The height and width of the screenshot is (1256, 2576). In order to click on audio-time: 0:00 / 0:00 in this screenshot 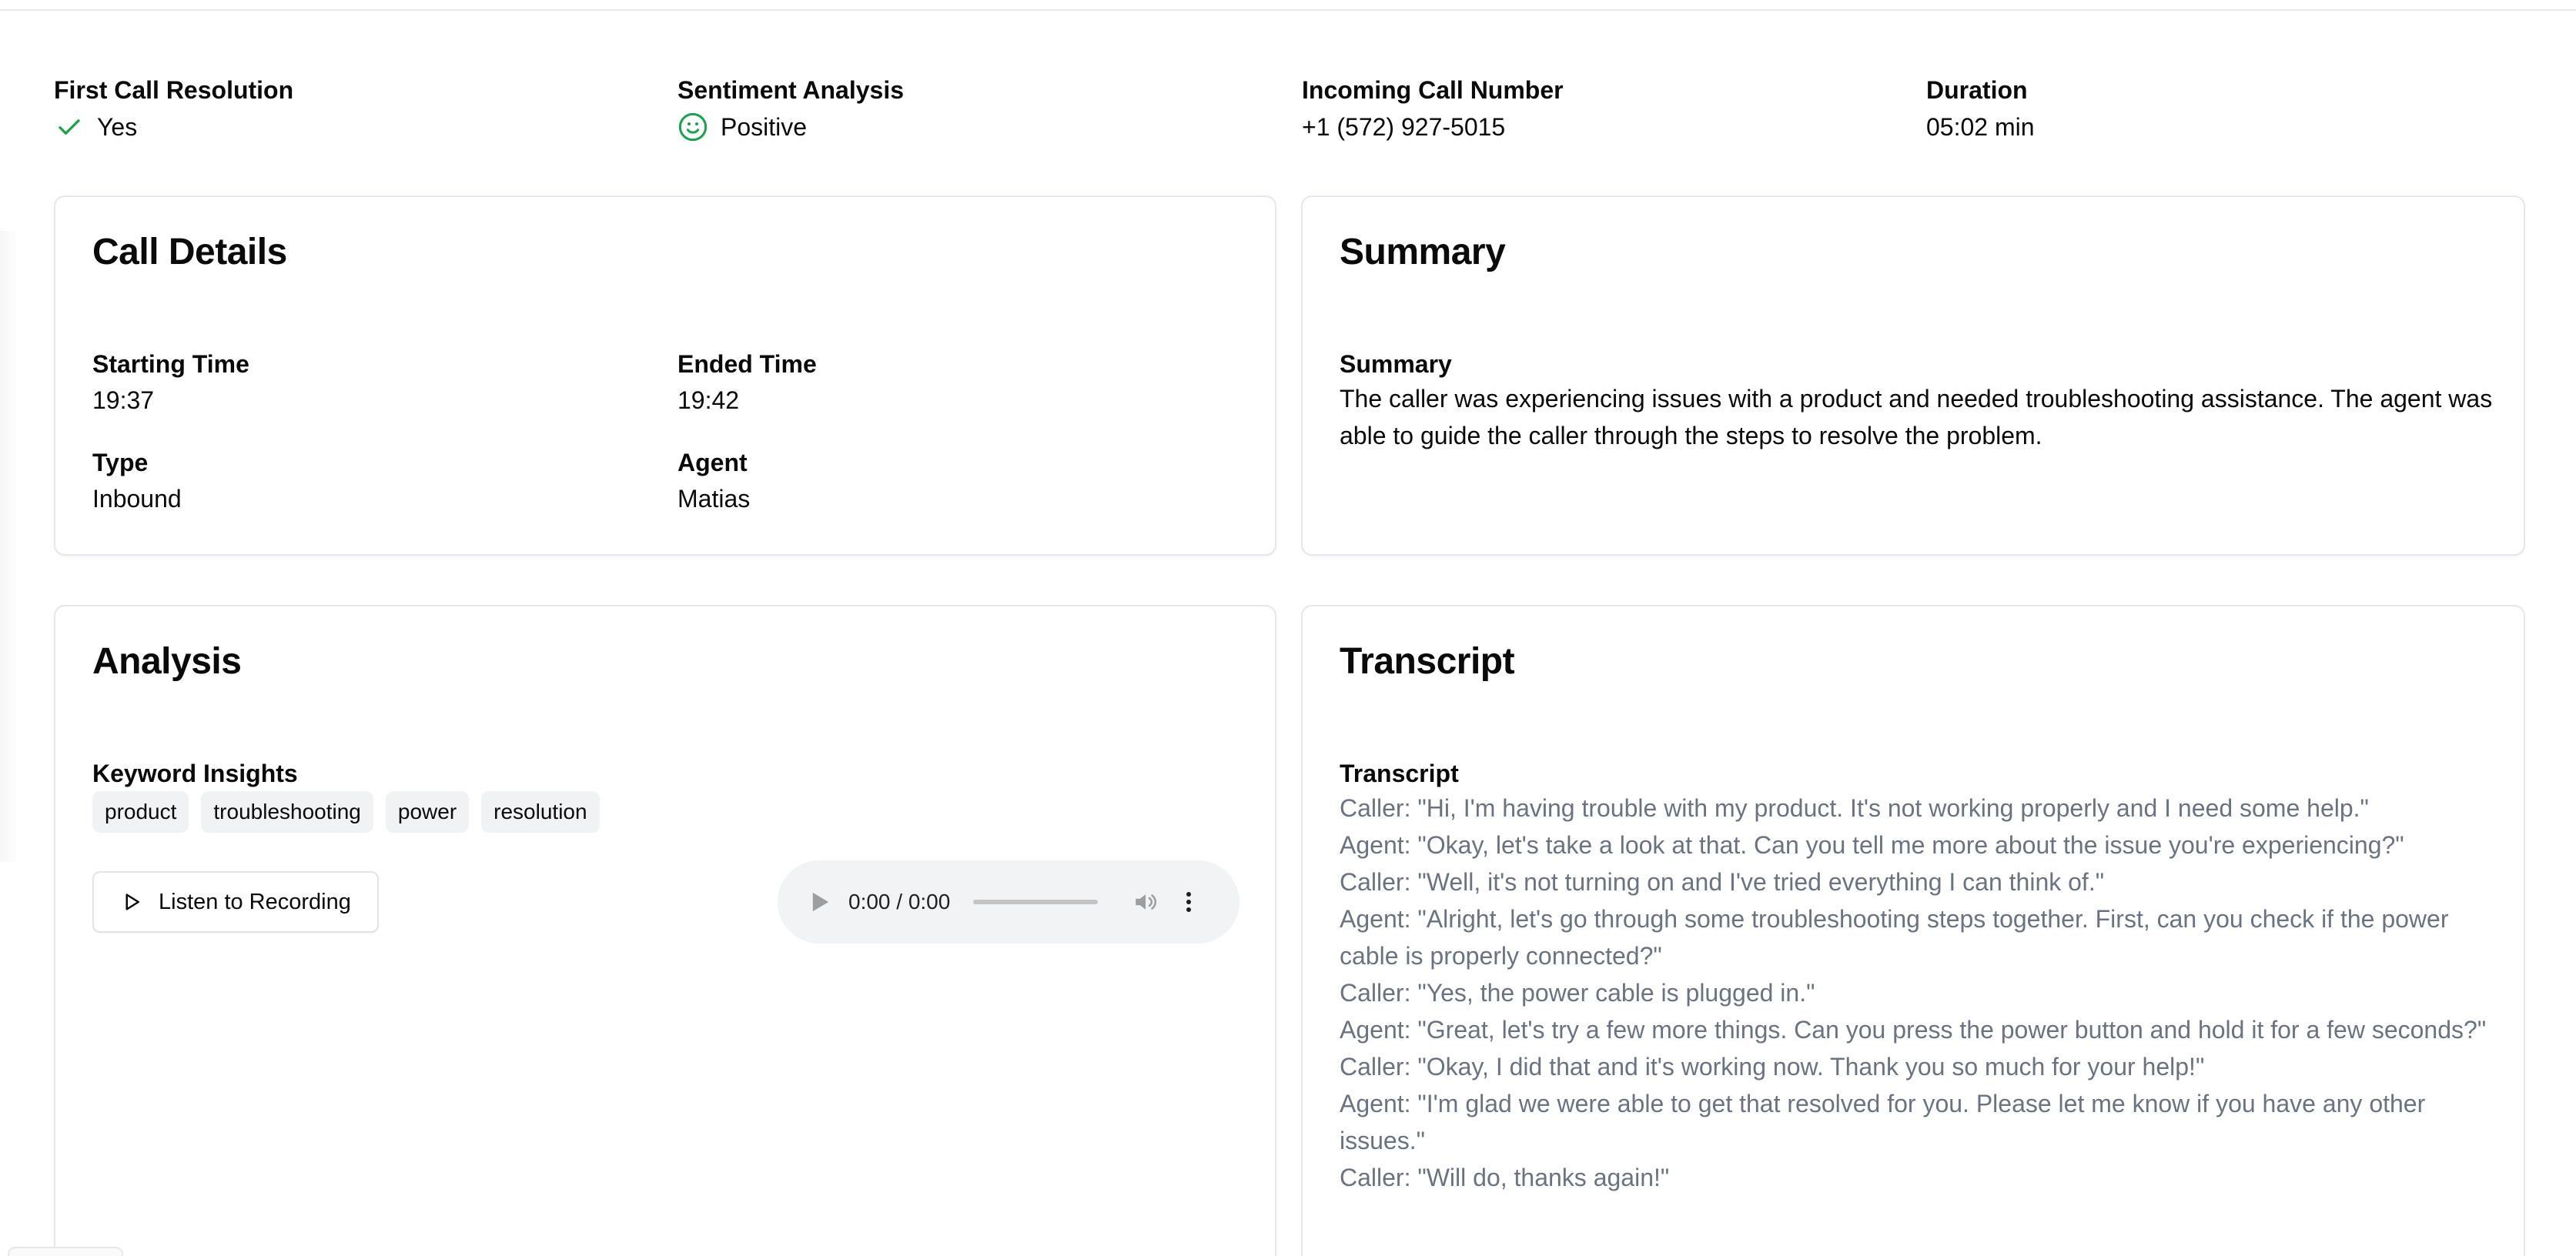, I will do `click(900, 902)`.